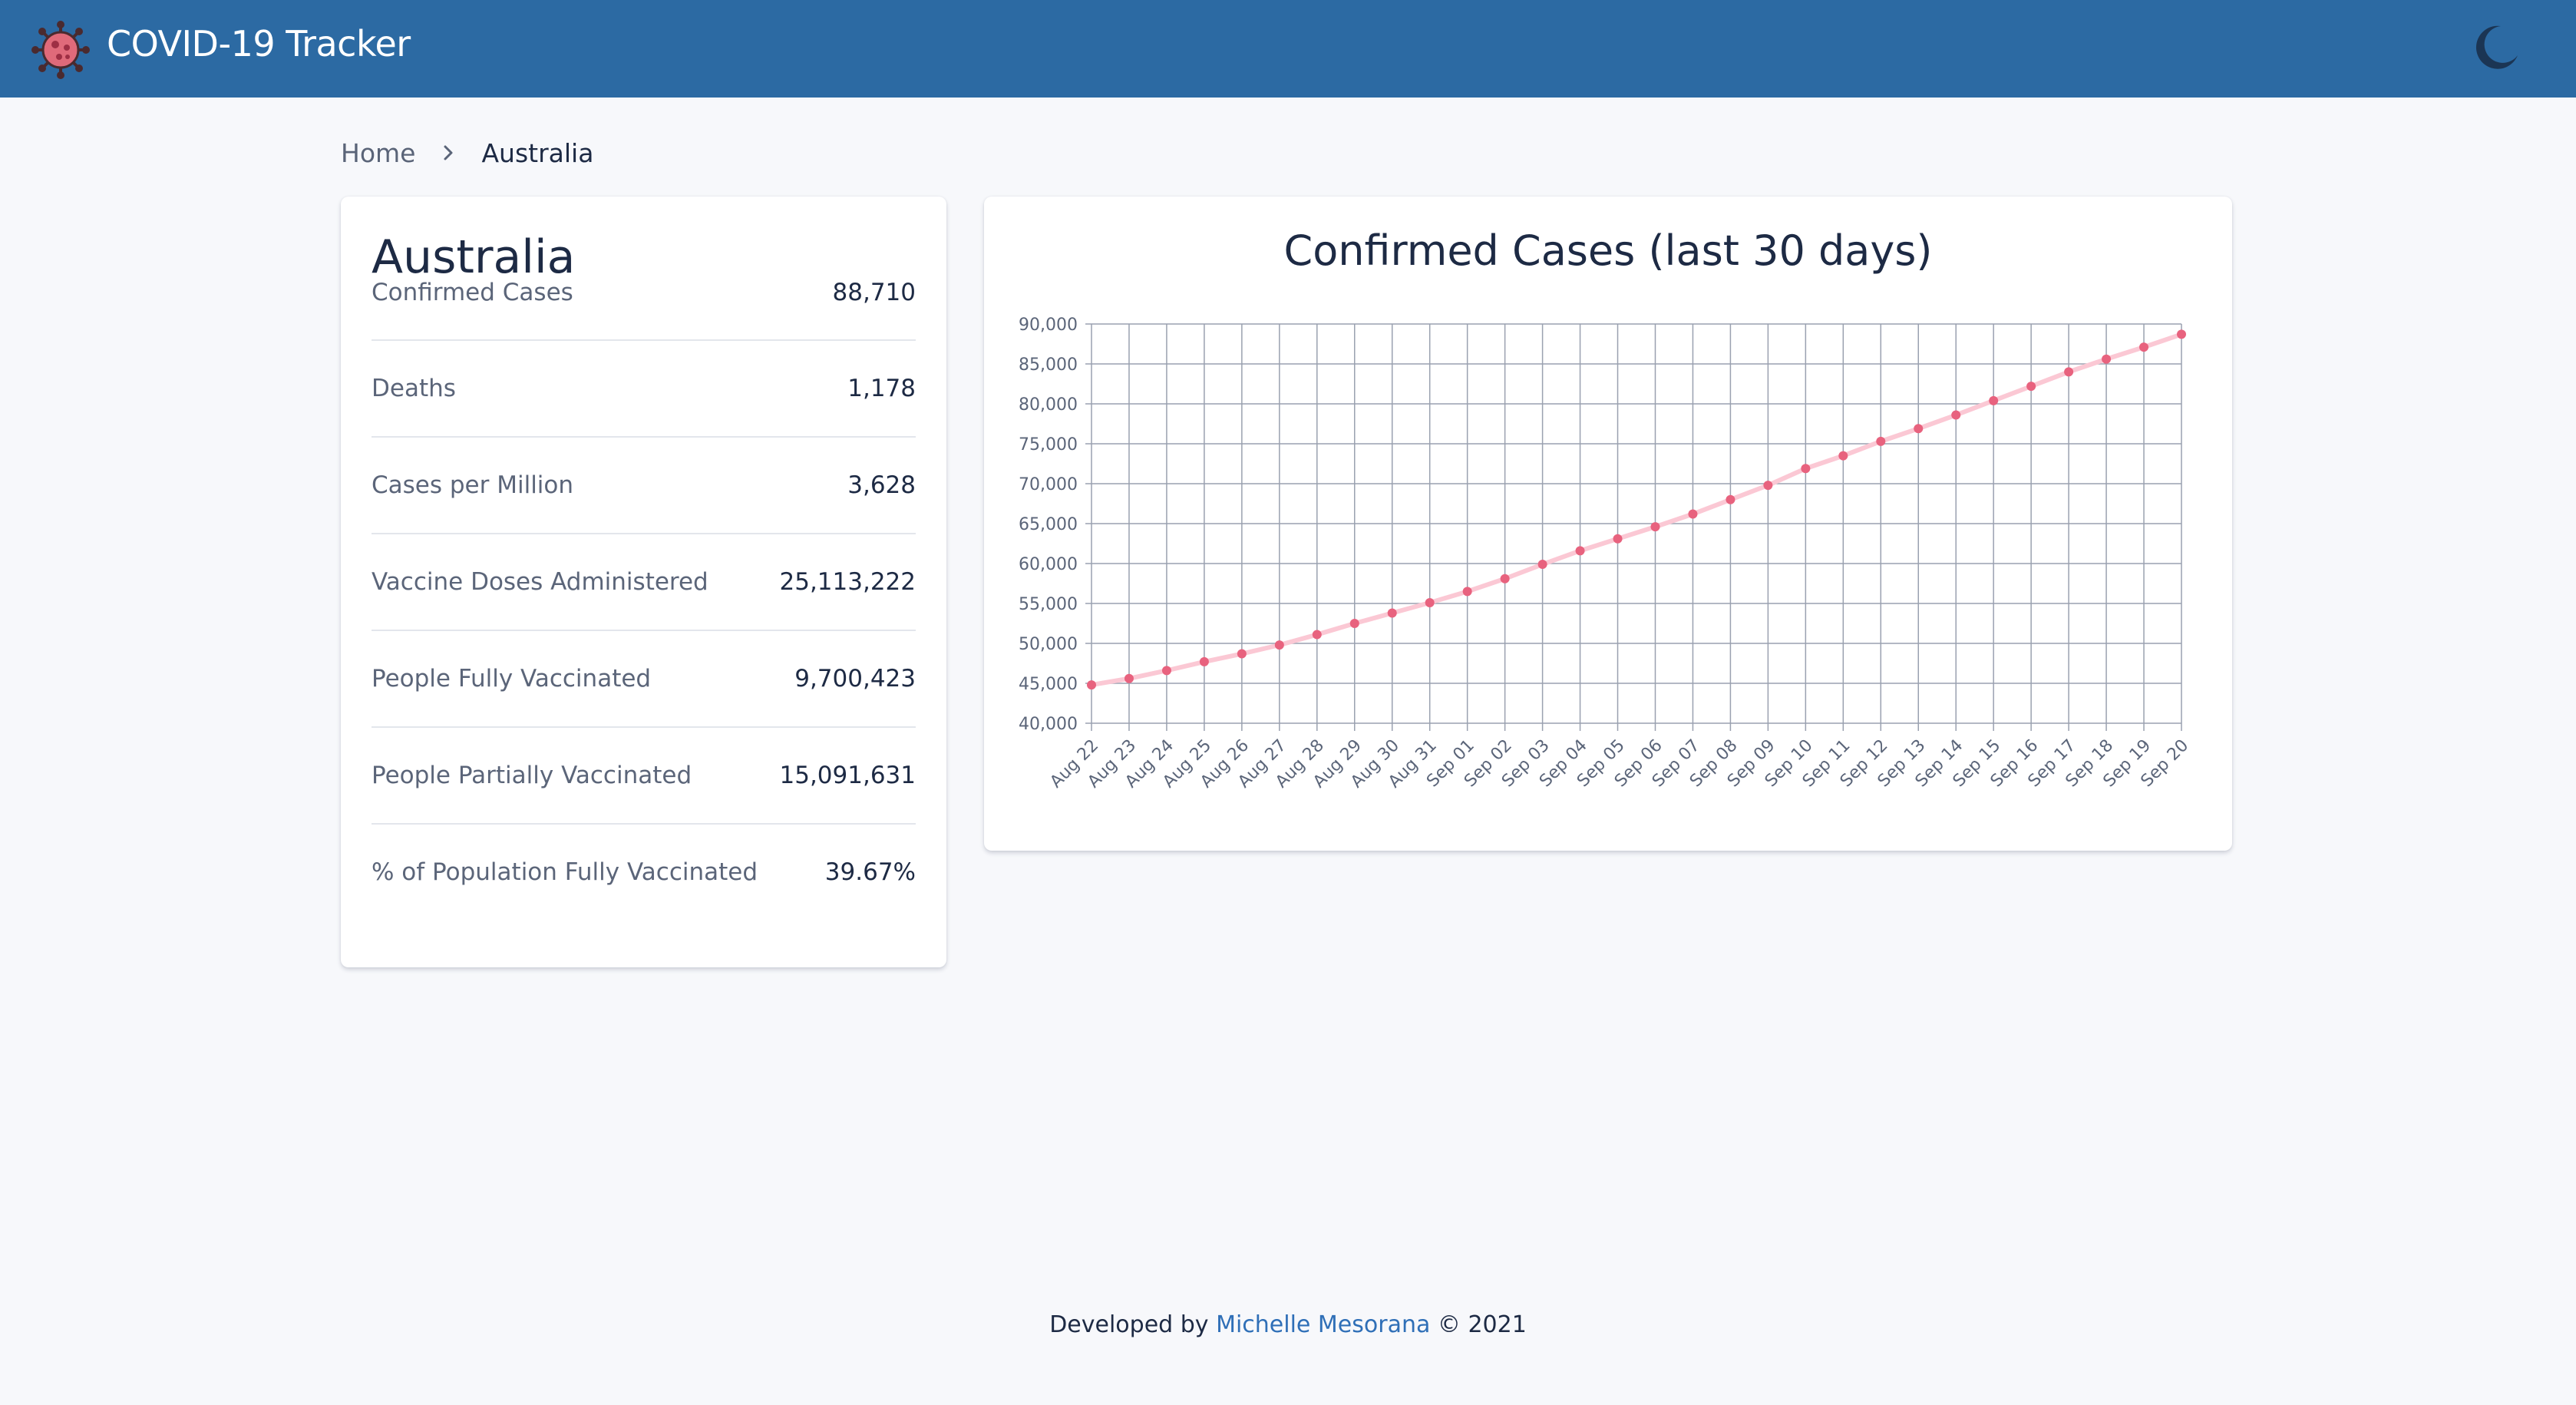 Image resolution: width=2576 pixels, height=1405 pixels. Describe the element at coordinates (644, 484) in the screenshot. I see `stat-row-cases-per-million: Cases per Million 3,628` at that location.